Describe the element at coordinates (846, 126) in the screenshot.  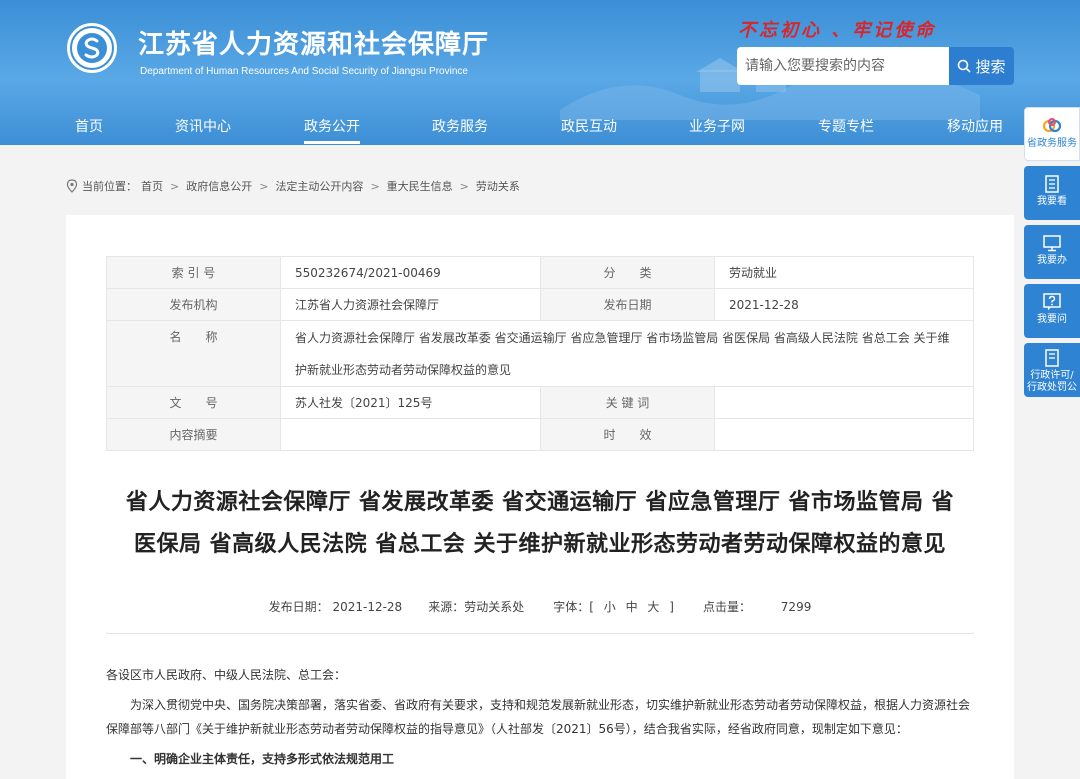
I see `nav-special-topics: 专题专栏` at that location.